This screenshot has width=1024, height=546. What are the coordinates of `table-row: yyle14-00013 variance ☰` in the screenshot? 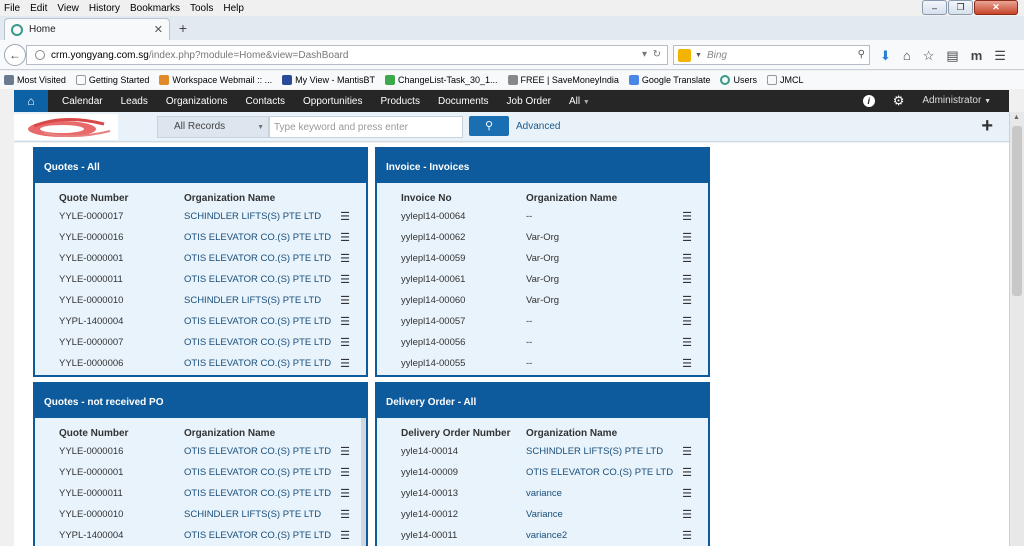 It's located at (542, 493).